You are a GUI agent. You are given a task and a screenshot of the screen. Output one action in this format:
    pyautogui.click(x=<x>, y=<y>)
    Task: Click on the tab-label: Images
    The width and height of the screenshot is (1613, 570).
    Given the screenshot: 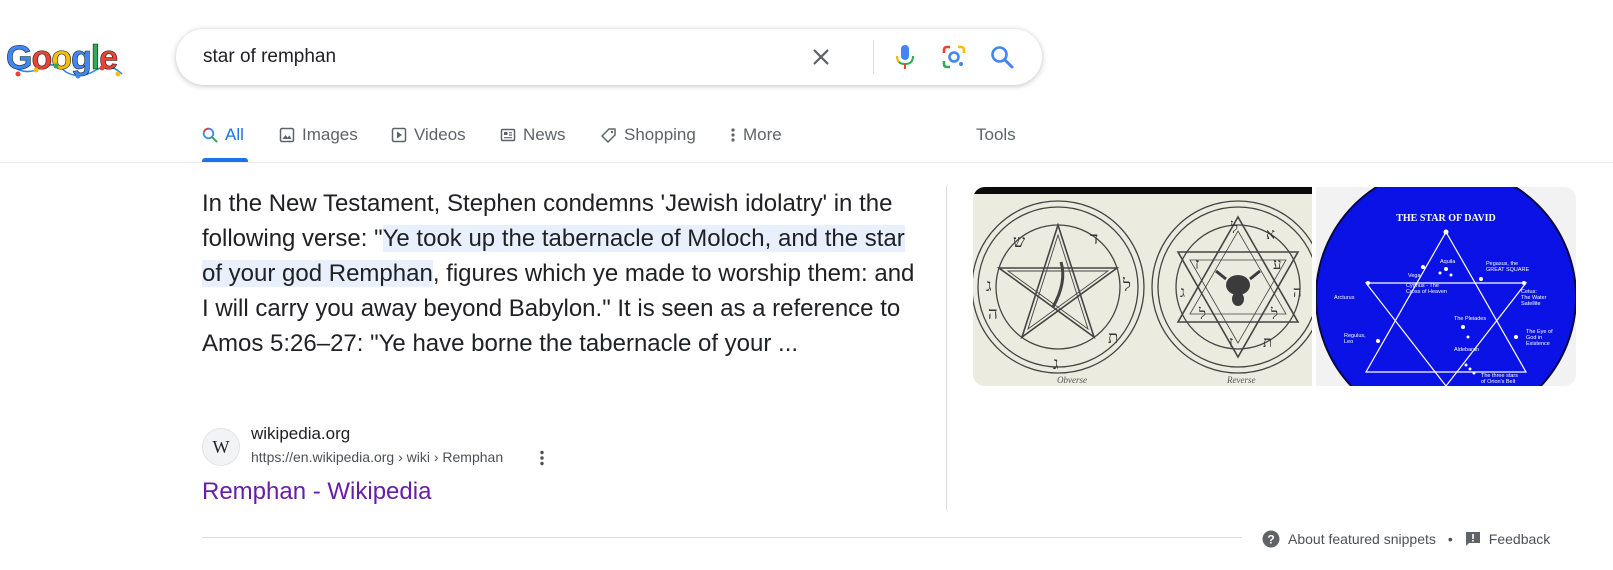 What is the action you would take?
    pyautogui.click(x=330, y=134)
    